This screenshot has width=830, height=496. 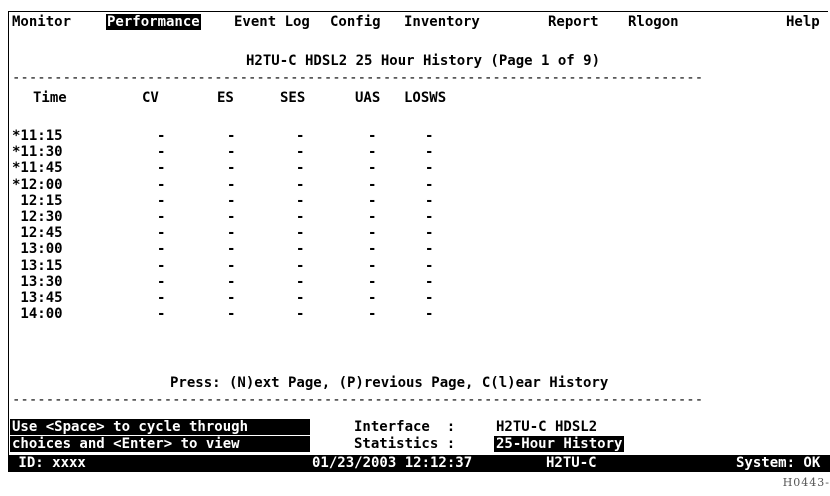 I want to click on menu-help: Help, so click(x=803, y=22).